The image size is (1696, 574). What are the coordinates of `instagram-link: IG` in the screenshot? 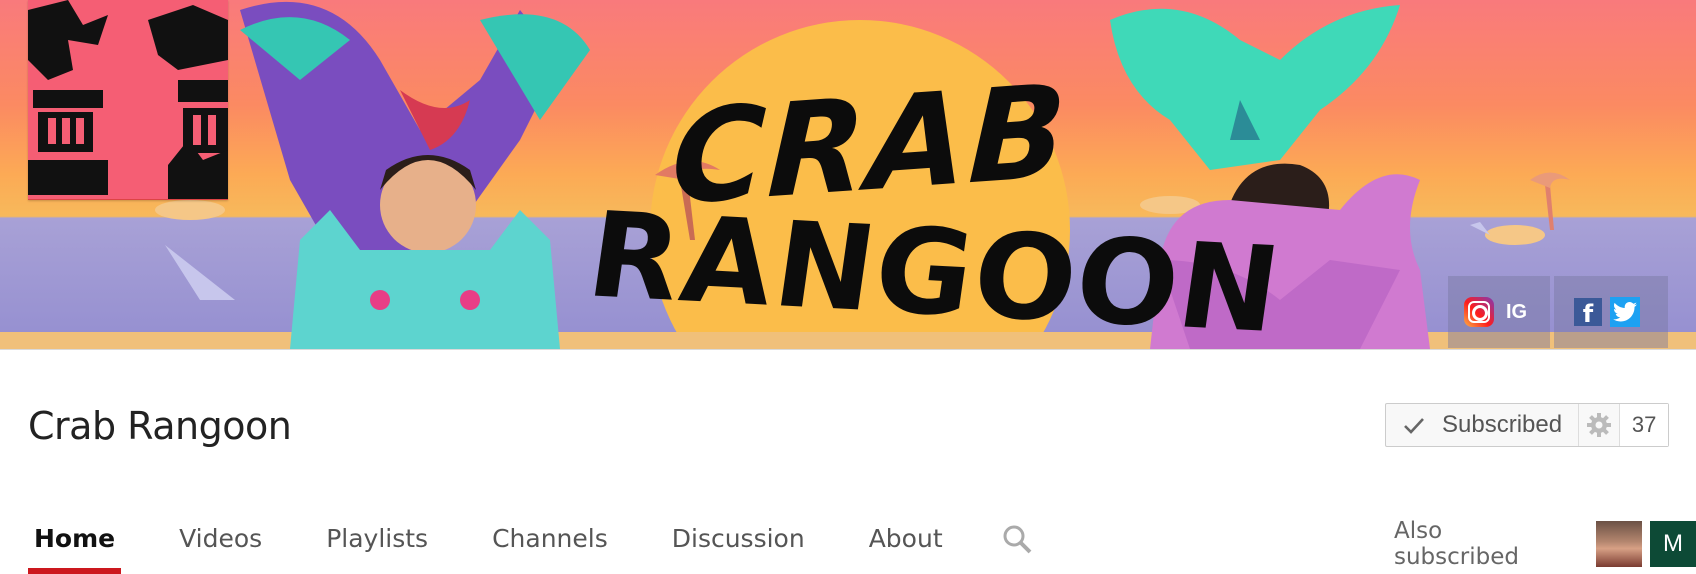 It's located at (1499, 312).